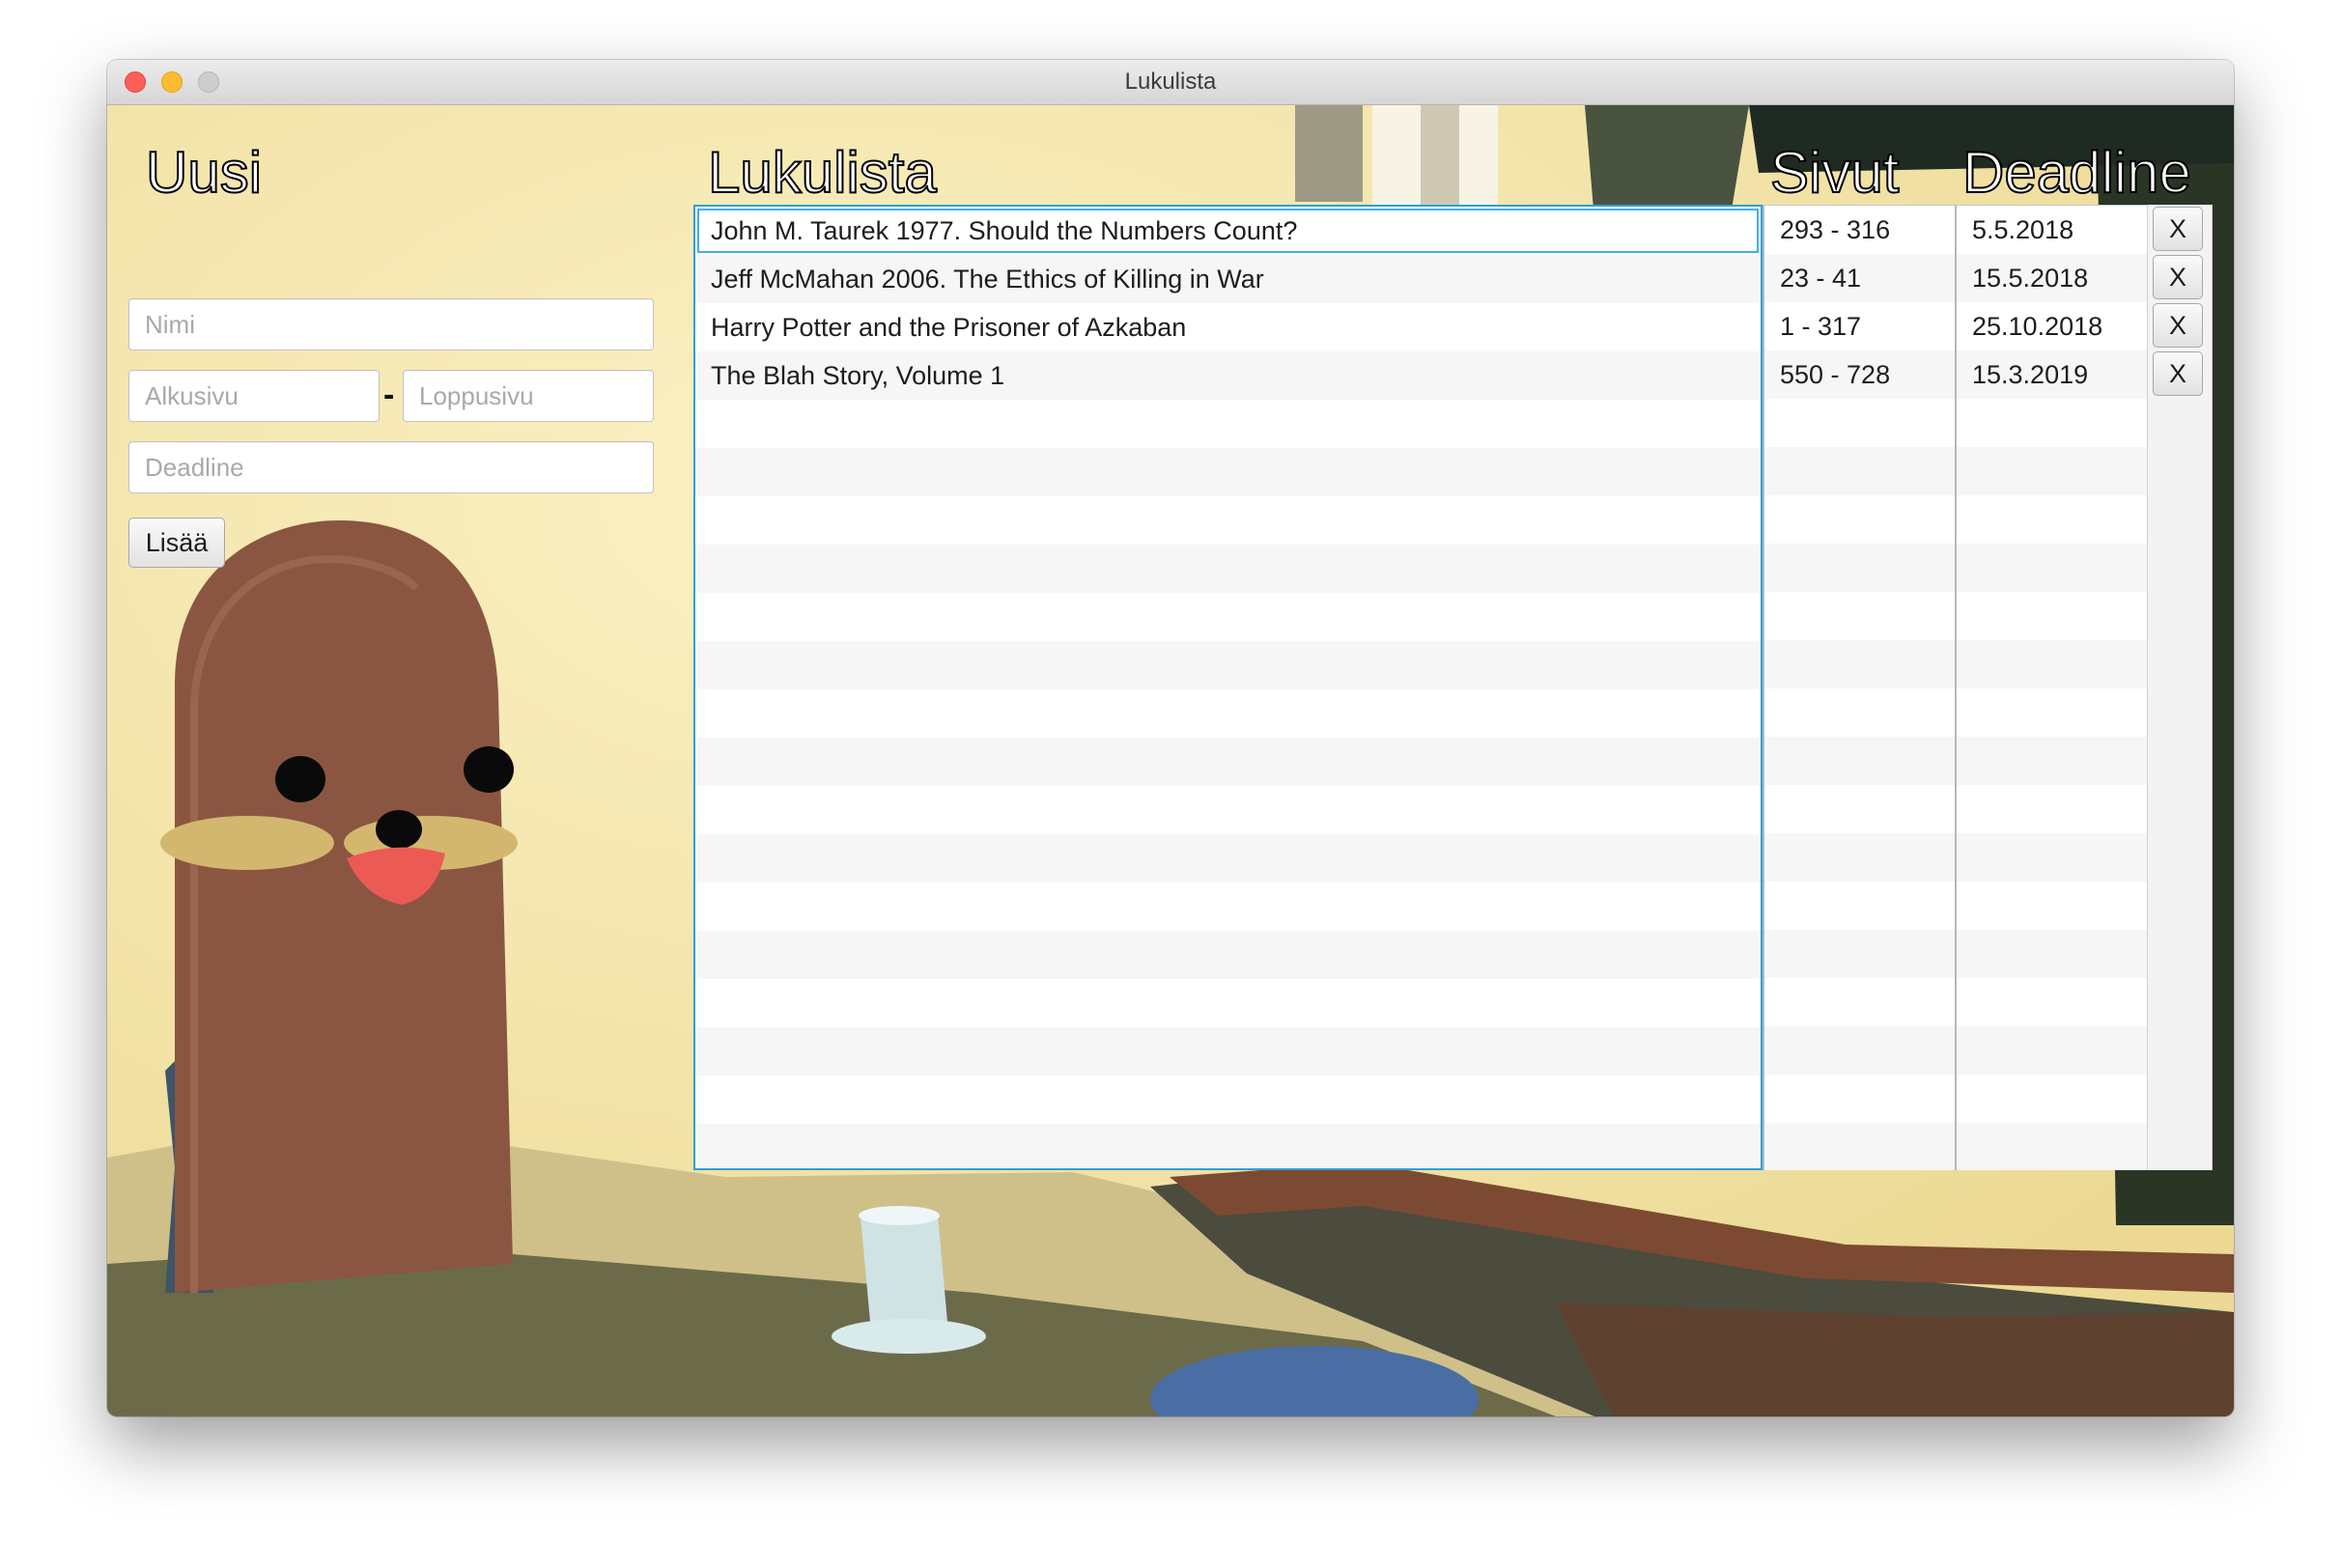 The image size is (2341, 1568). I want to click on reading-list-heading: Lukulista, so click(823, 173).